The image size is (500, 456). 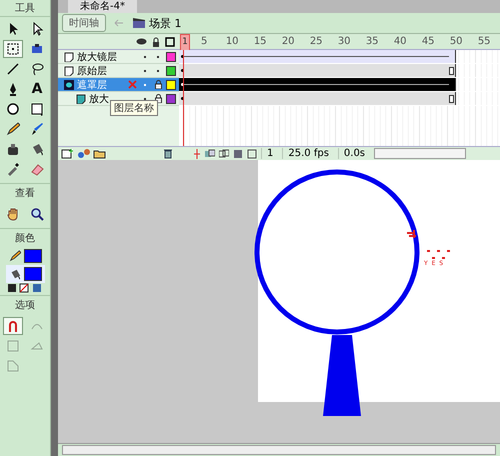 I want to click on color-control, so click(x=25, y=274).